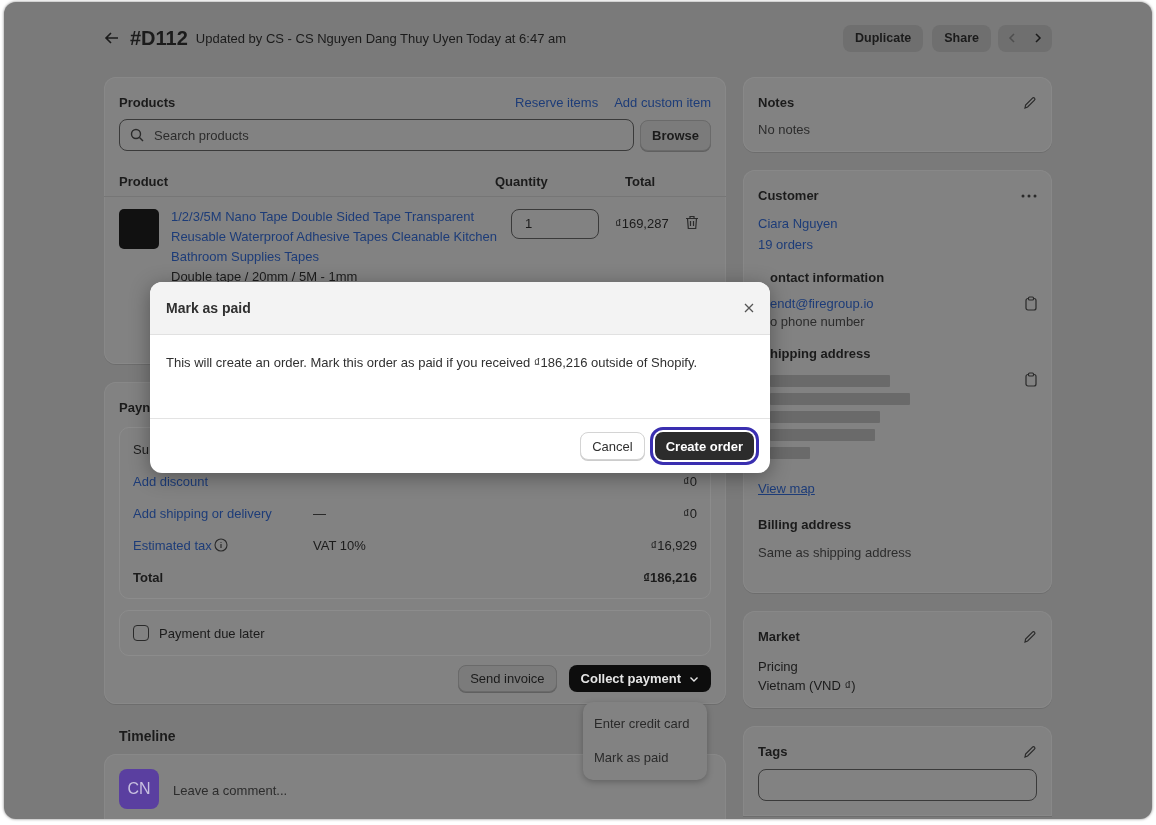 The image size is (1156, 825). Describe the element at coordinates (805, 524) in the screenshot. I see `section-title: Billing address` at that location.